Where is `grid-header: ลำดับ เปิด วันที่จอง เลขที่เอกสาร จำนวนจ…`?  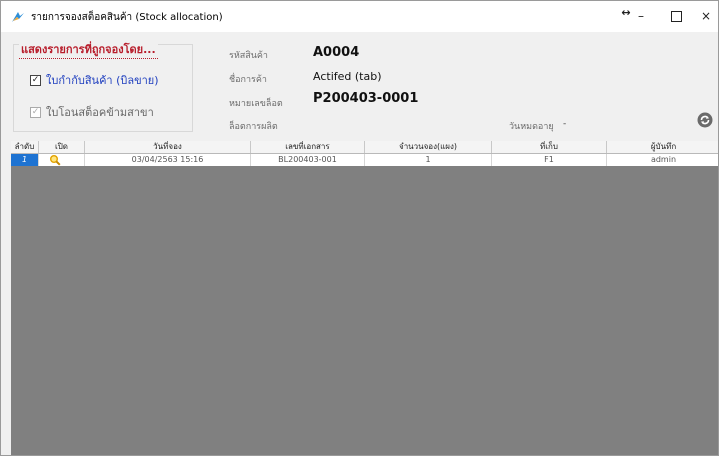
grid-header: ลำดับ เปิด วันที่จอง เลขที่เอกสาร จำนวนจ… is located at coordinates (364, 147).